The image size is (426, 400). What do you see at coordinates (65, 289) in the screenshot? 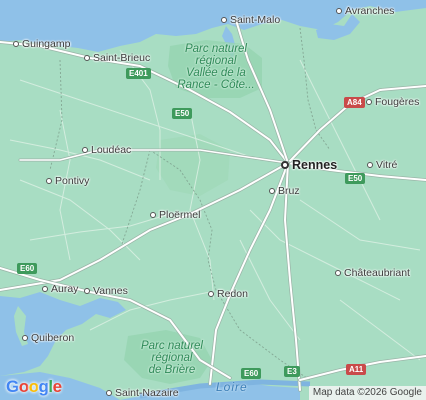
I see `city-label: Auray` at bounding box center [65, 289].